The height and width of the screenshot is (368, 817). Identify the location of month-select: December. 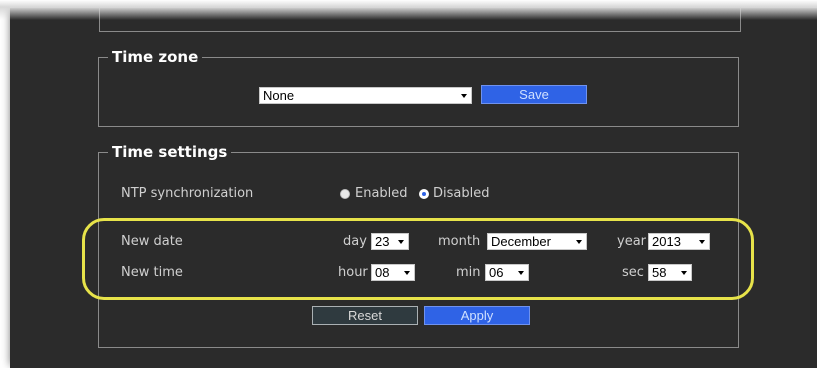
(537, 241).